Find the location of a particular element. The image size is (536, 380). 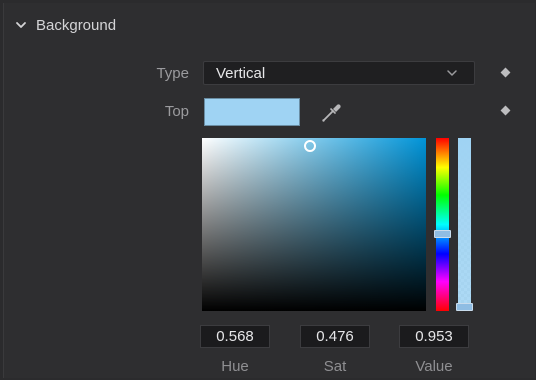

value-label: Value is located at coordinates (434, 366).